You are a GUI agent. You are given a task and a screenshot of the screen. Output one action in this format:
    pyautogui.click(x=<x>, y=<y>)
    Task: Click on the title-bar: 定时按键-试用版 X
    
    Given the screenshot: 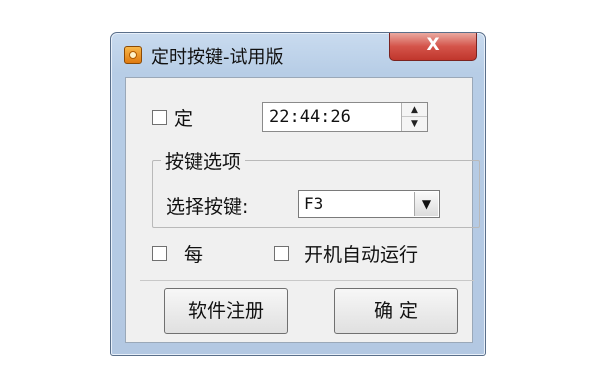 What is the action you would take?
    pyautogui.click(x=298, y=52)
    